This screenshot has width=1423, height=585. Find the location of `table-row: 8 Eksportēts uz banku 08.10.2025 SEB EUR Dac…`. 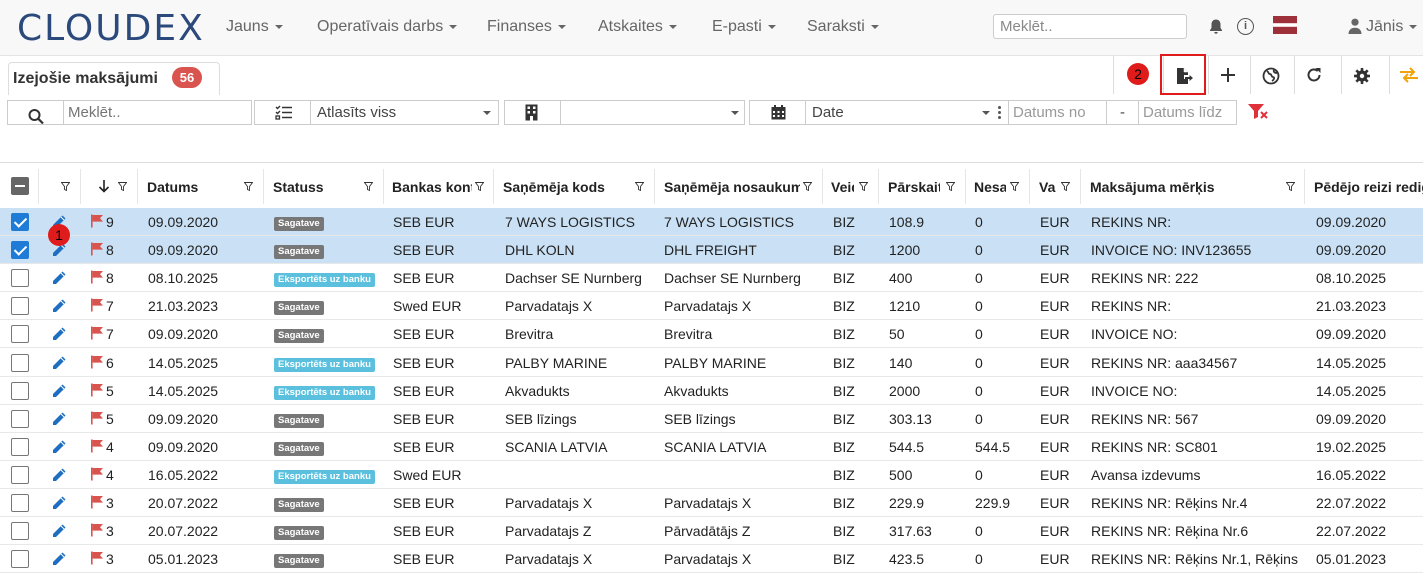

table-row: 8 Eksportēts uz banku 08.10.2025 SEB EUR Dac… is located at coordinates (711, 278).